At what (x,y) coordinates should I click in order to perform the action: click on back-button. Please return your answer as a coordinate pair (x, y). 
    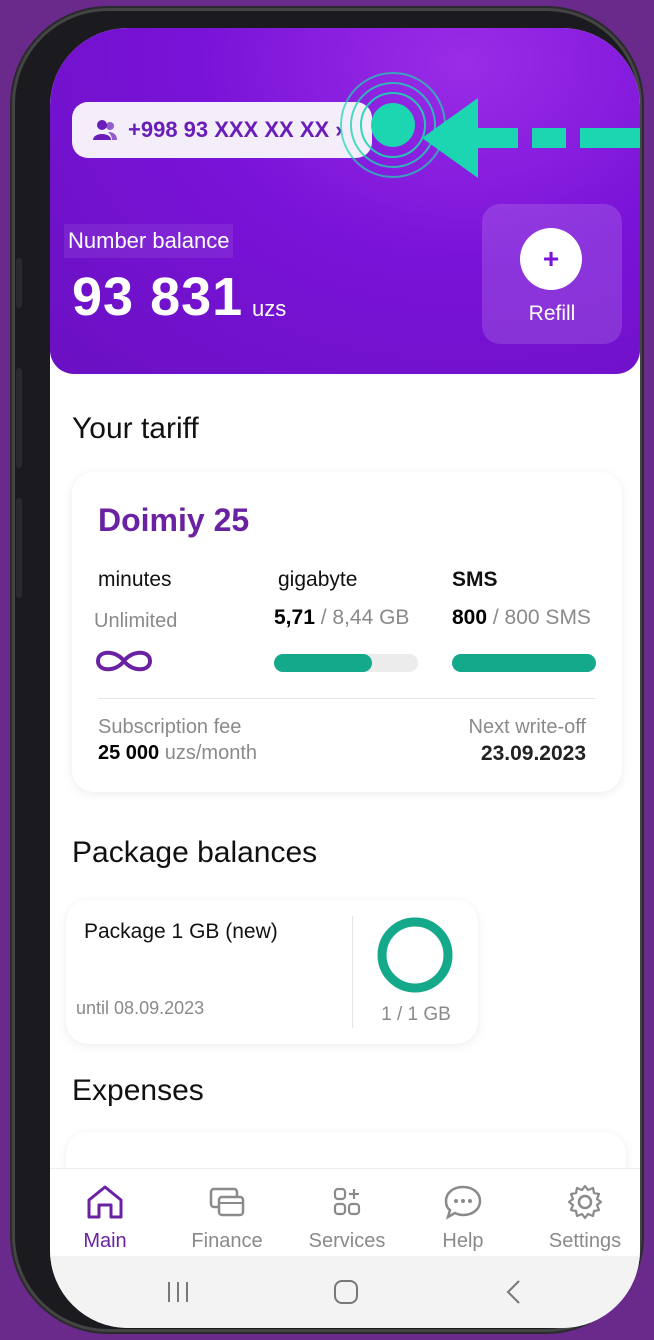
    Looking at the image, I should click on (514, 1292).